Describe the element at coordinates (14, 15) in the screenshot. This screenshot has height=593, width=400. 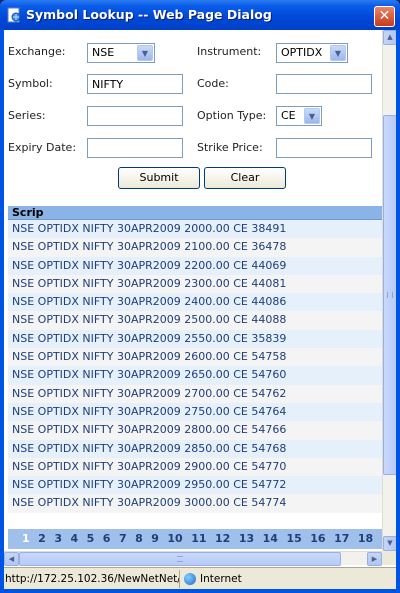
I see `web-page-icon` at that location.